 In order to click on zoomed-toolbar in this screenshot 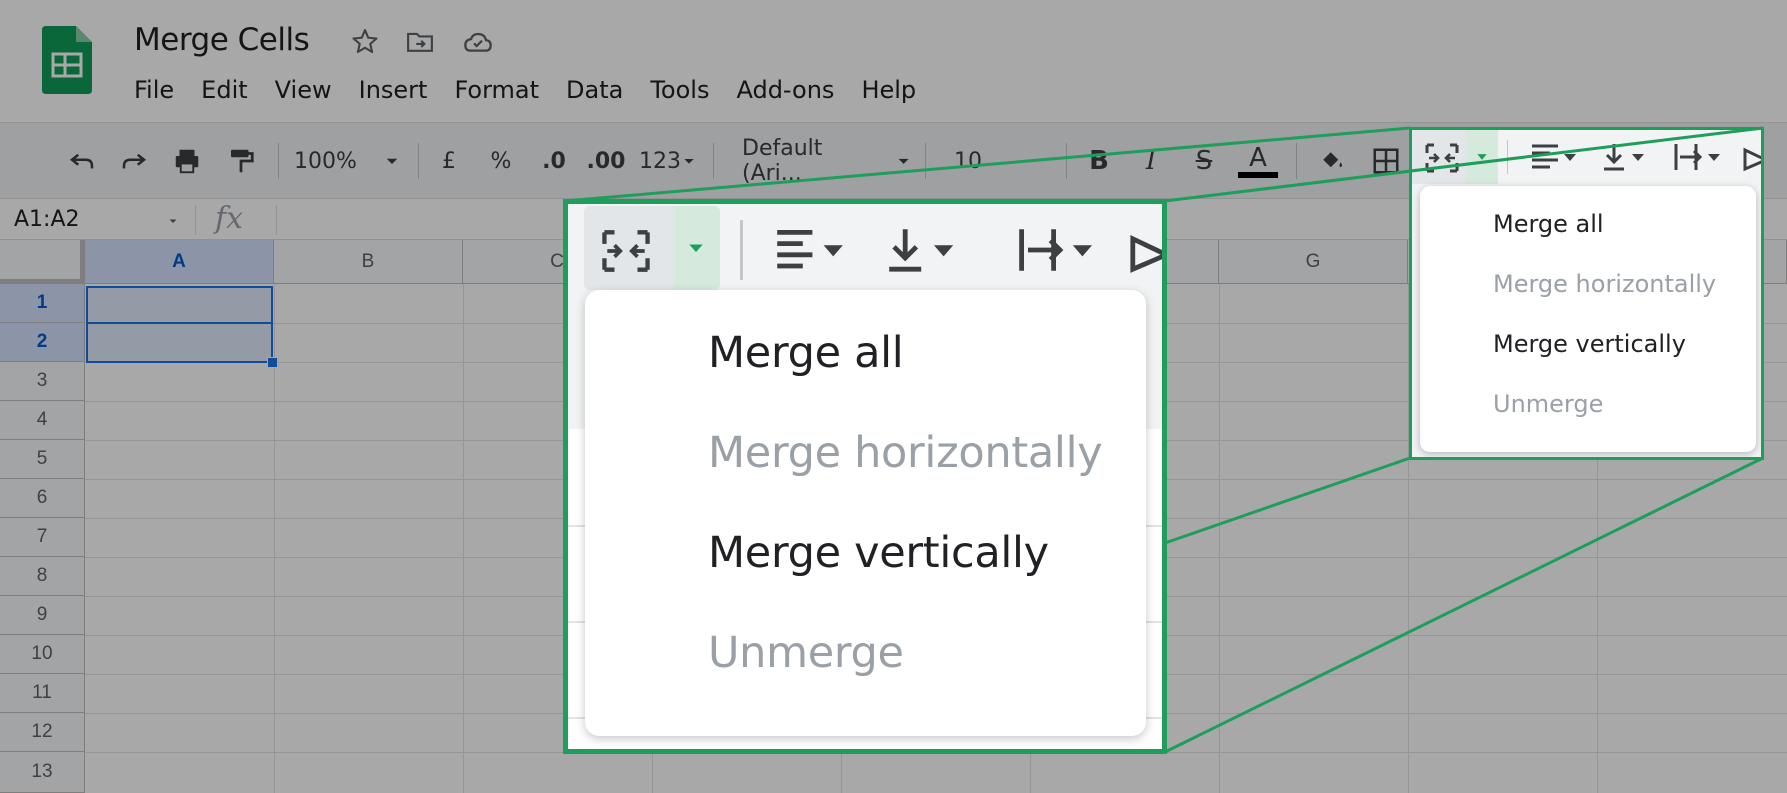, I will do `click(865, 249)`.